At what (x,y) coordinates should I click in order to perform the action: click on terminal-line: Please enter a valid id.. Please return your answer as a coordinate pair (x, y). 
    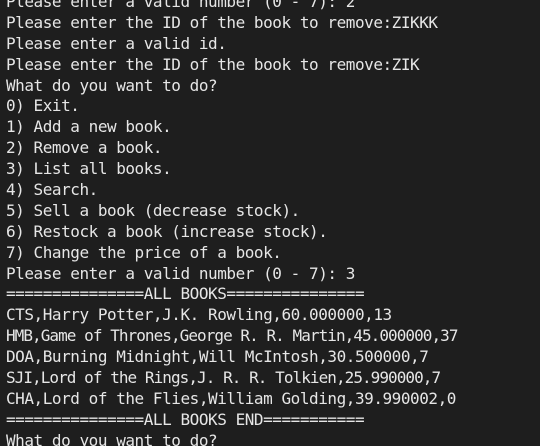
    Looking at the image, I should click on (116, 43).